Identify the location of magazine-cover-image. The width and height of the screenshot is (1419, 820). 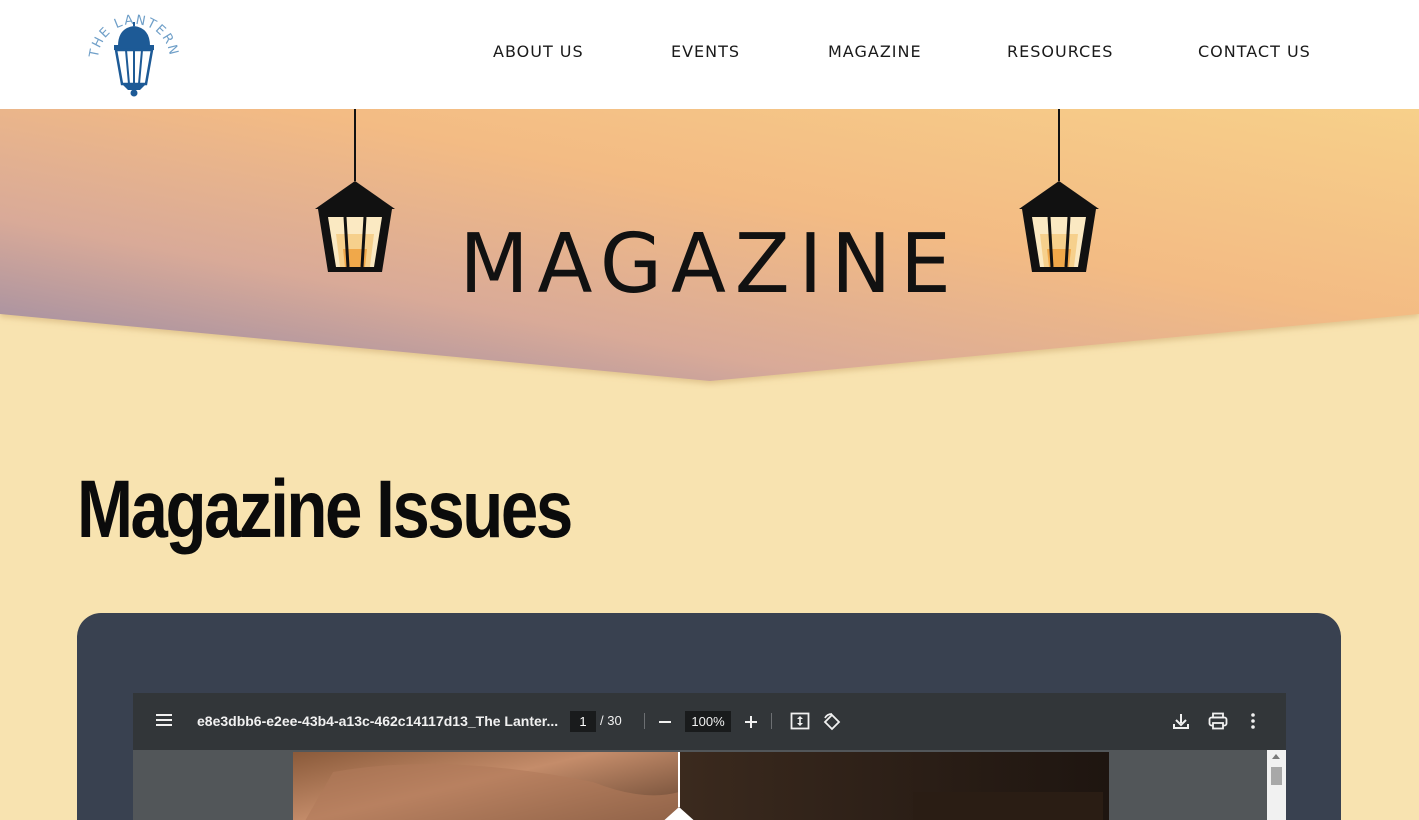
(701, 786).